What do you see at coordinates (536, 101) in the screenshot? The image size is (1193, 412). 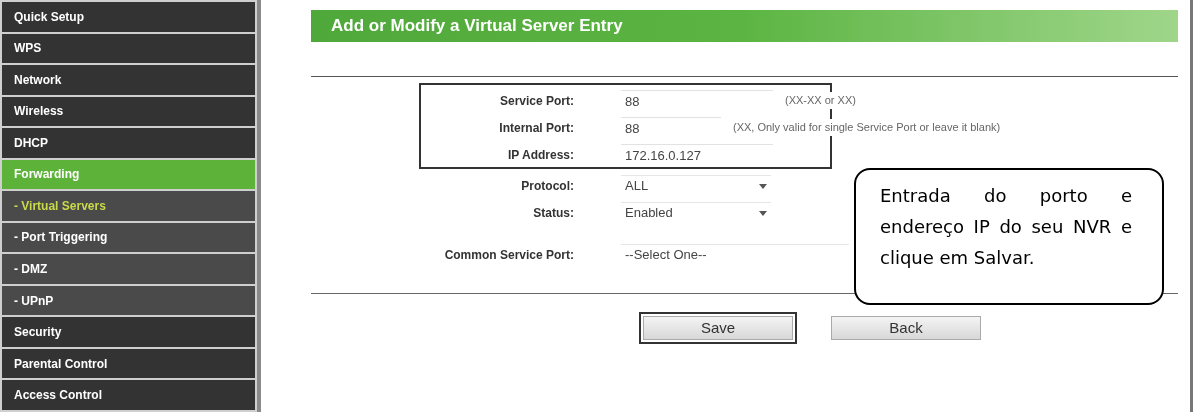 I see `field-label: Service Port:` at bounding box center [536, 101].